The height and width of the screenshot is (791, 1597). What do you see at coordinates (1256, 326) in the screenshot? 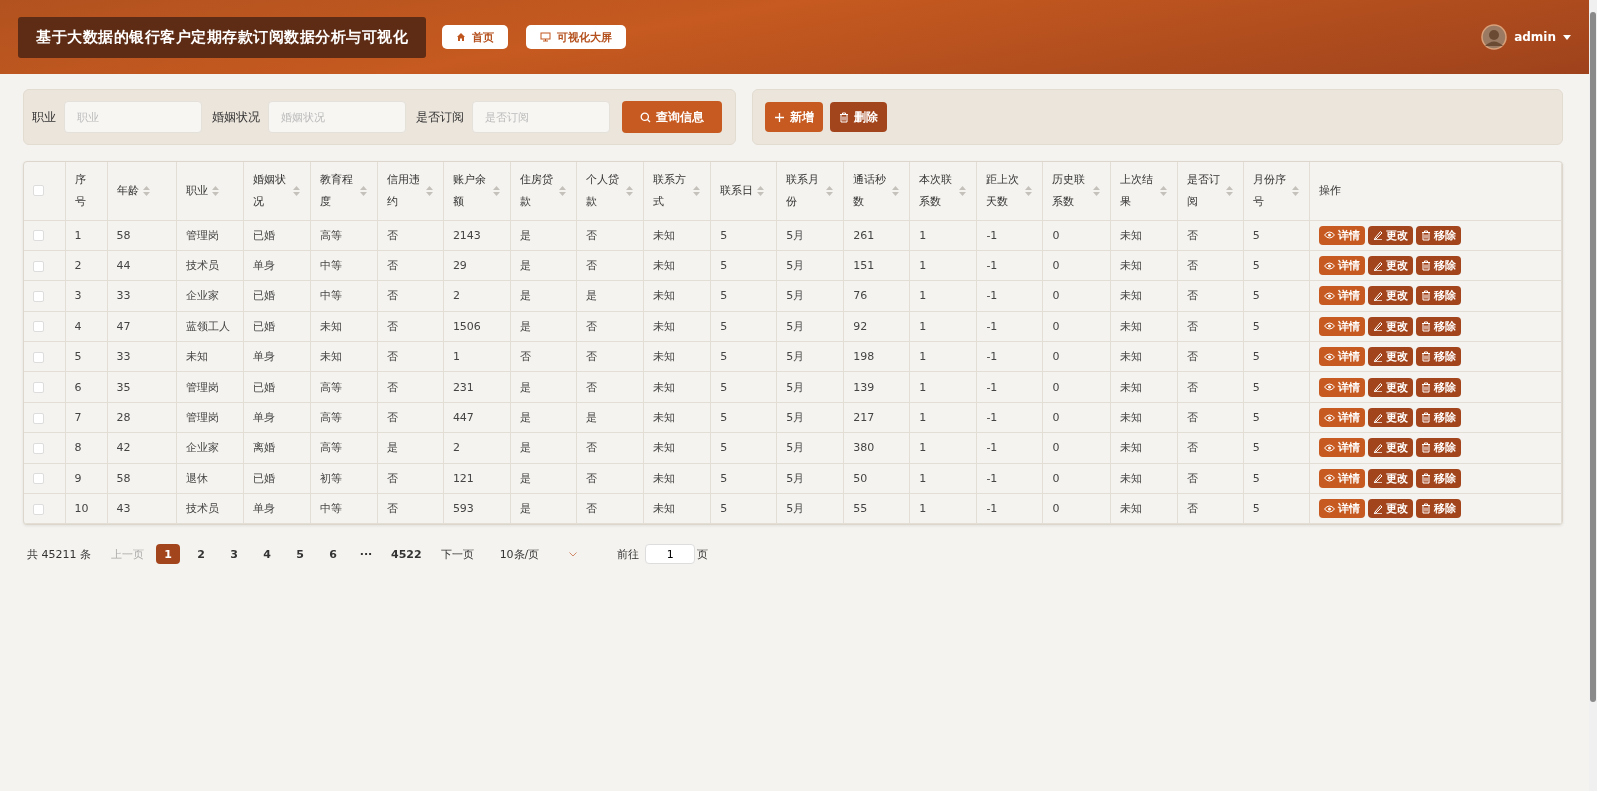
I see `table-cell: 5` at bounding box center [1256, 326].